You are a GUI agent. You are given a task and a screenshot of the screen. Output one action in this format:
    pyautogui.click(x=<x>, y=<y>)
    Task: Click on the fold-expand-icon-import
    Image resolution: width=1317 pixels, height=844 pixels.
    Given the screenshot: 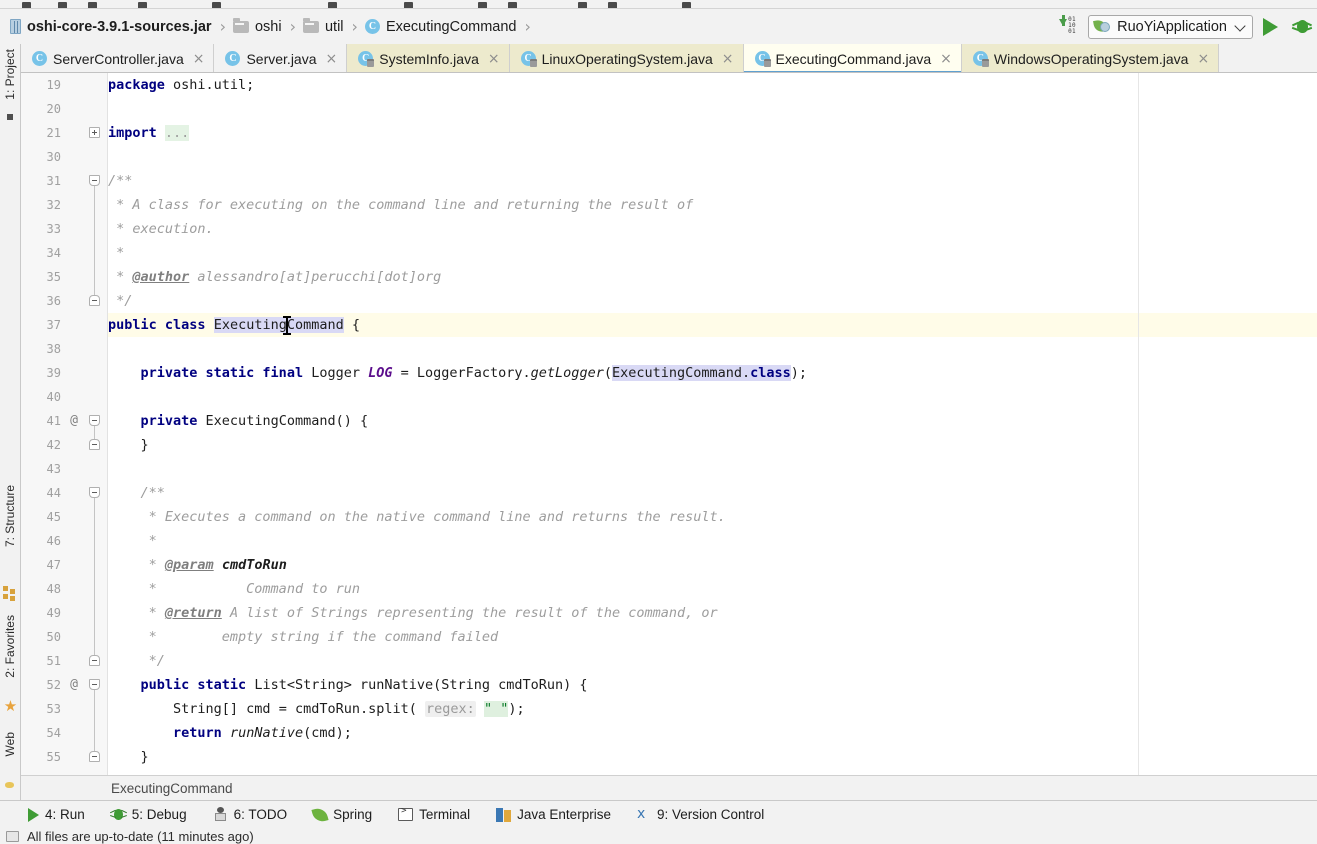 What is the action you would take?
    pyautogui.click(x=94, y=132)
    